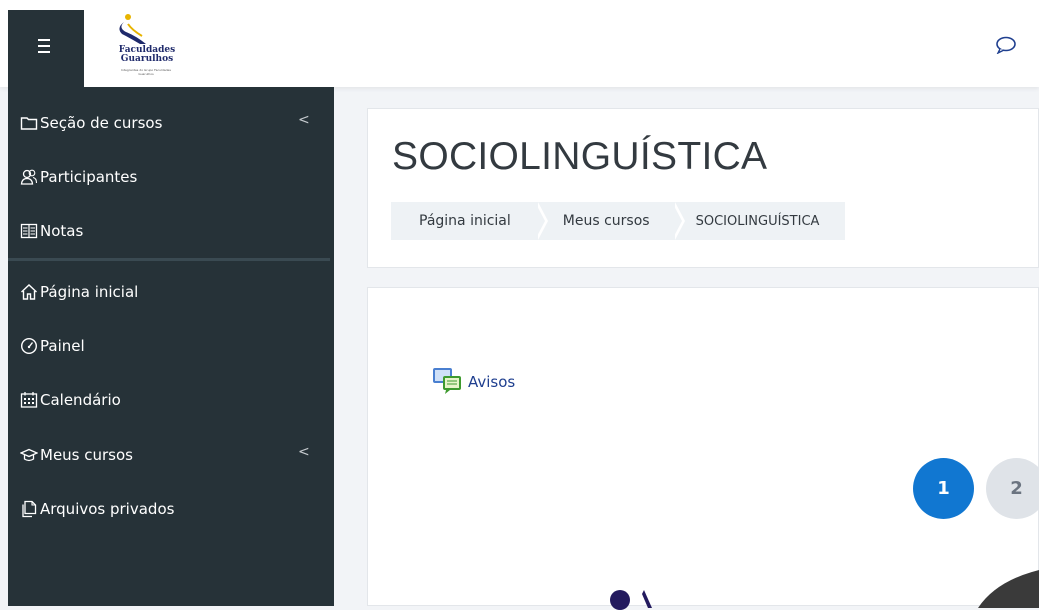  I want to click on folder-icon, so click(29, 123).